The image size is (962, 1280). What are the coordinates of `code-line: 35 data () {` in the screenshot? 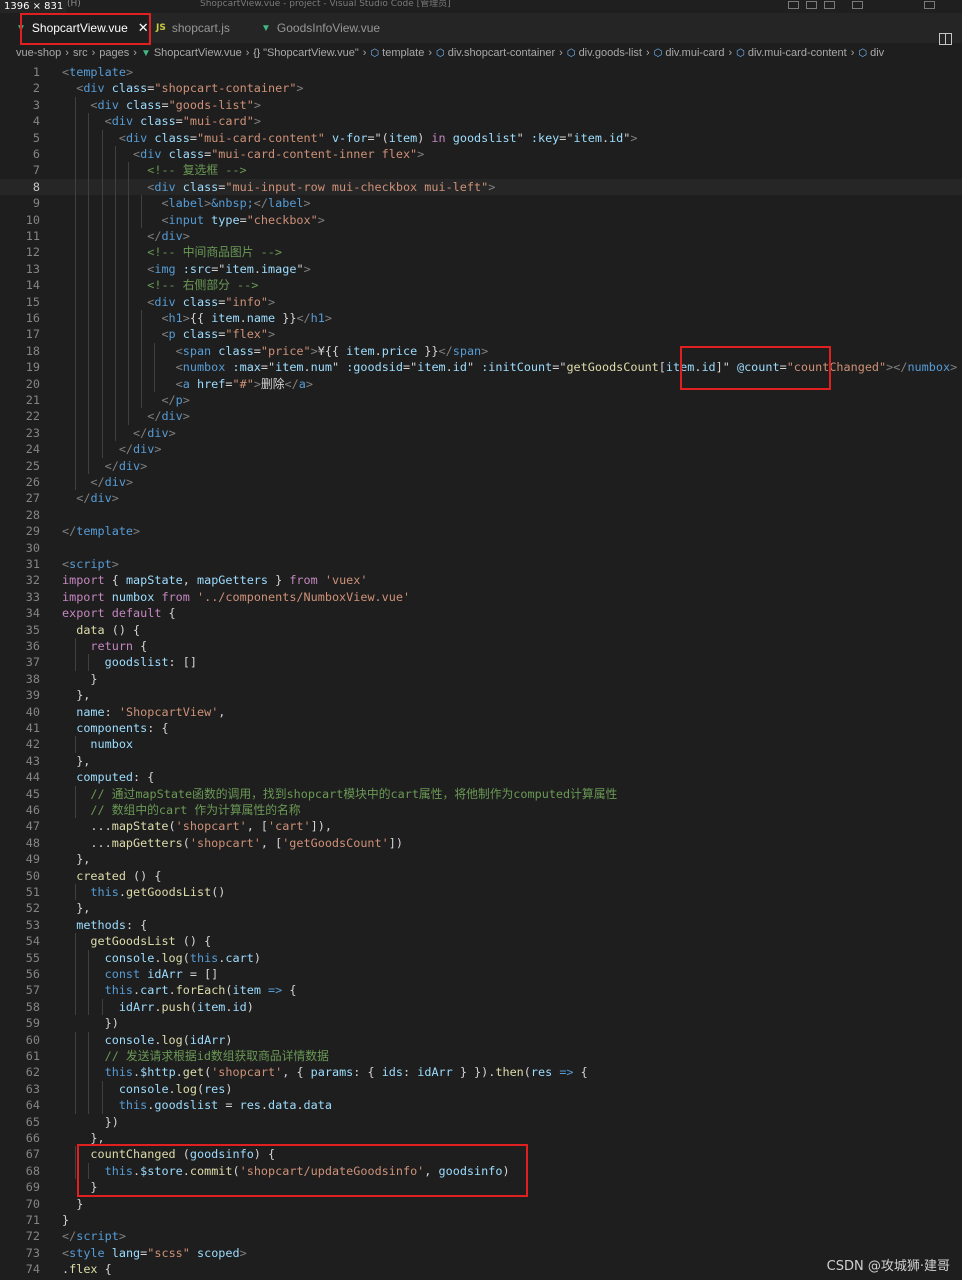 It's located at (481, 630).